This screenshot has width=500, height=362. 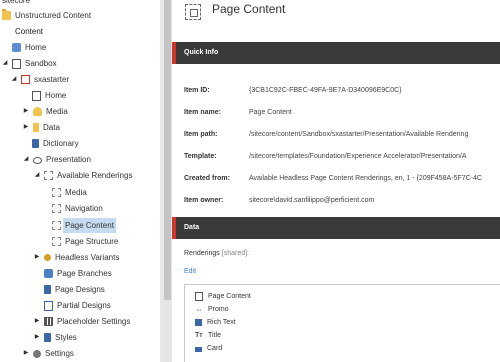 What do you see at coordinates (22, 31) in the screenshot?
I see `tree-item-content: Content` at bounding box center [22, 31].